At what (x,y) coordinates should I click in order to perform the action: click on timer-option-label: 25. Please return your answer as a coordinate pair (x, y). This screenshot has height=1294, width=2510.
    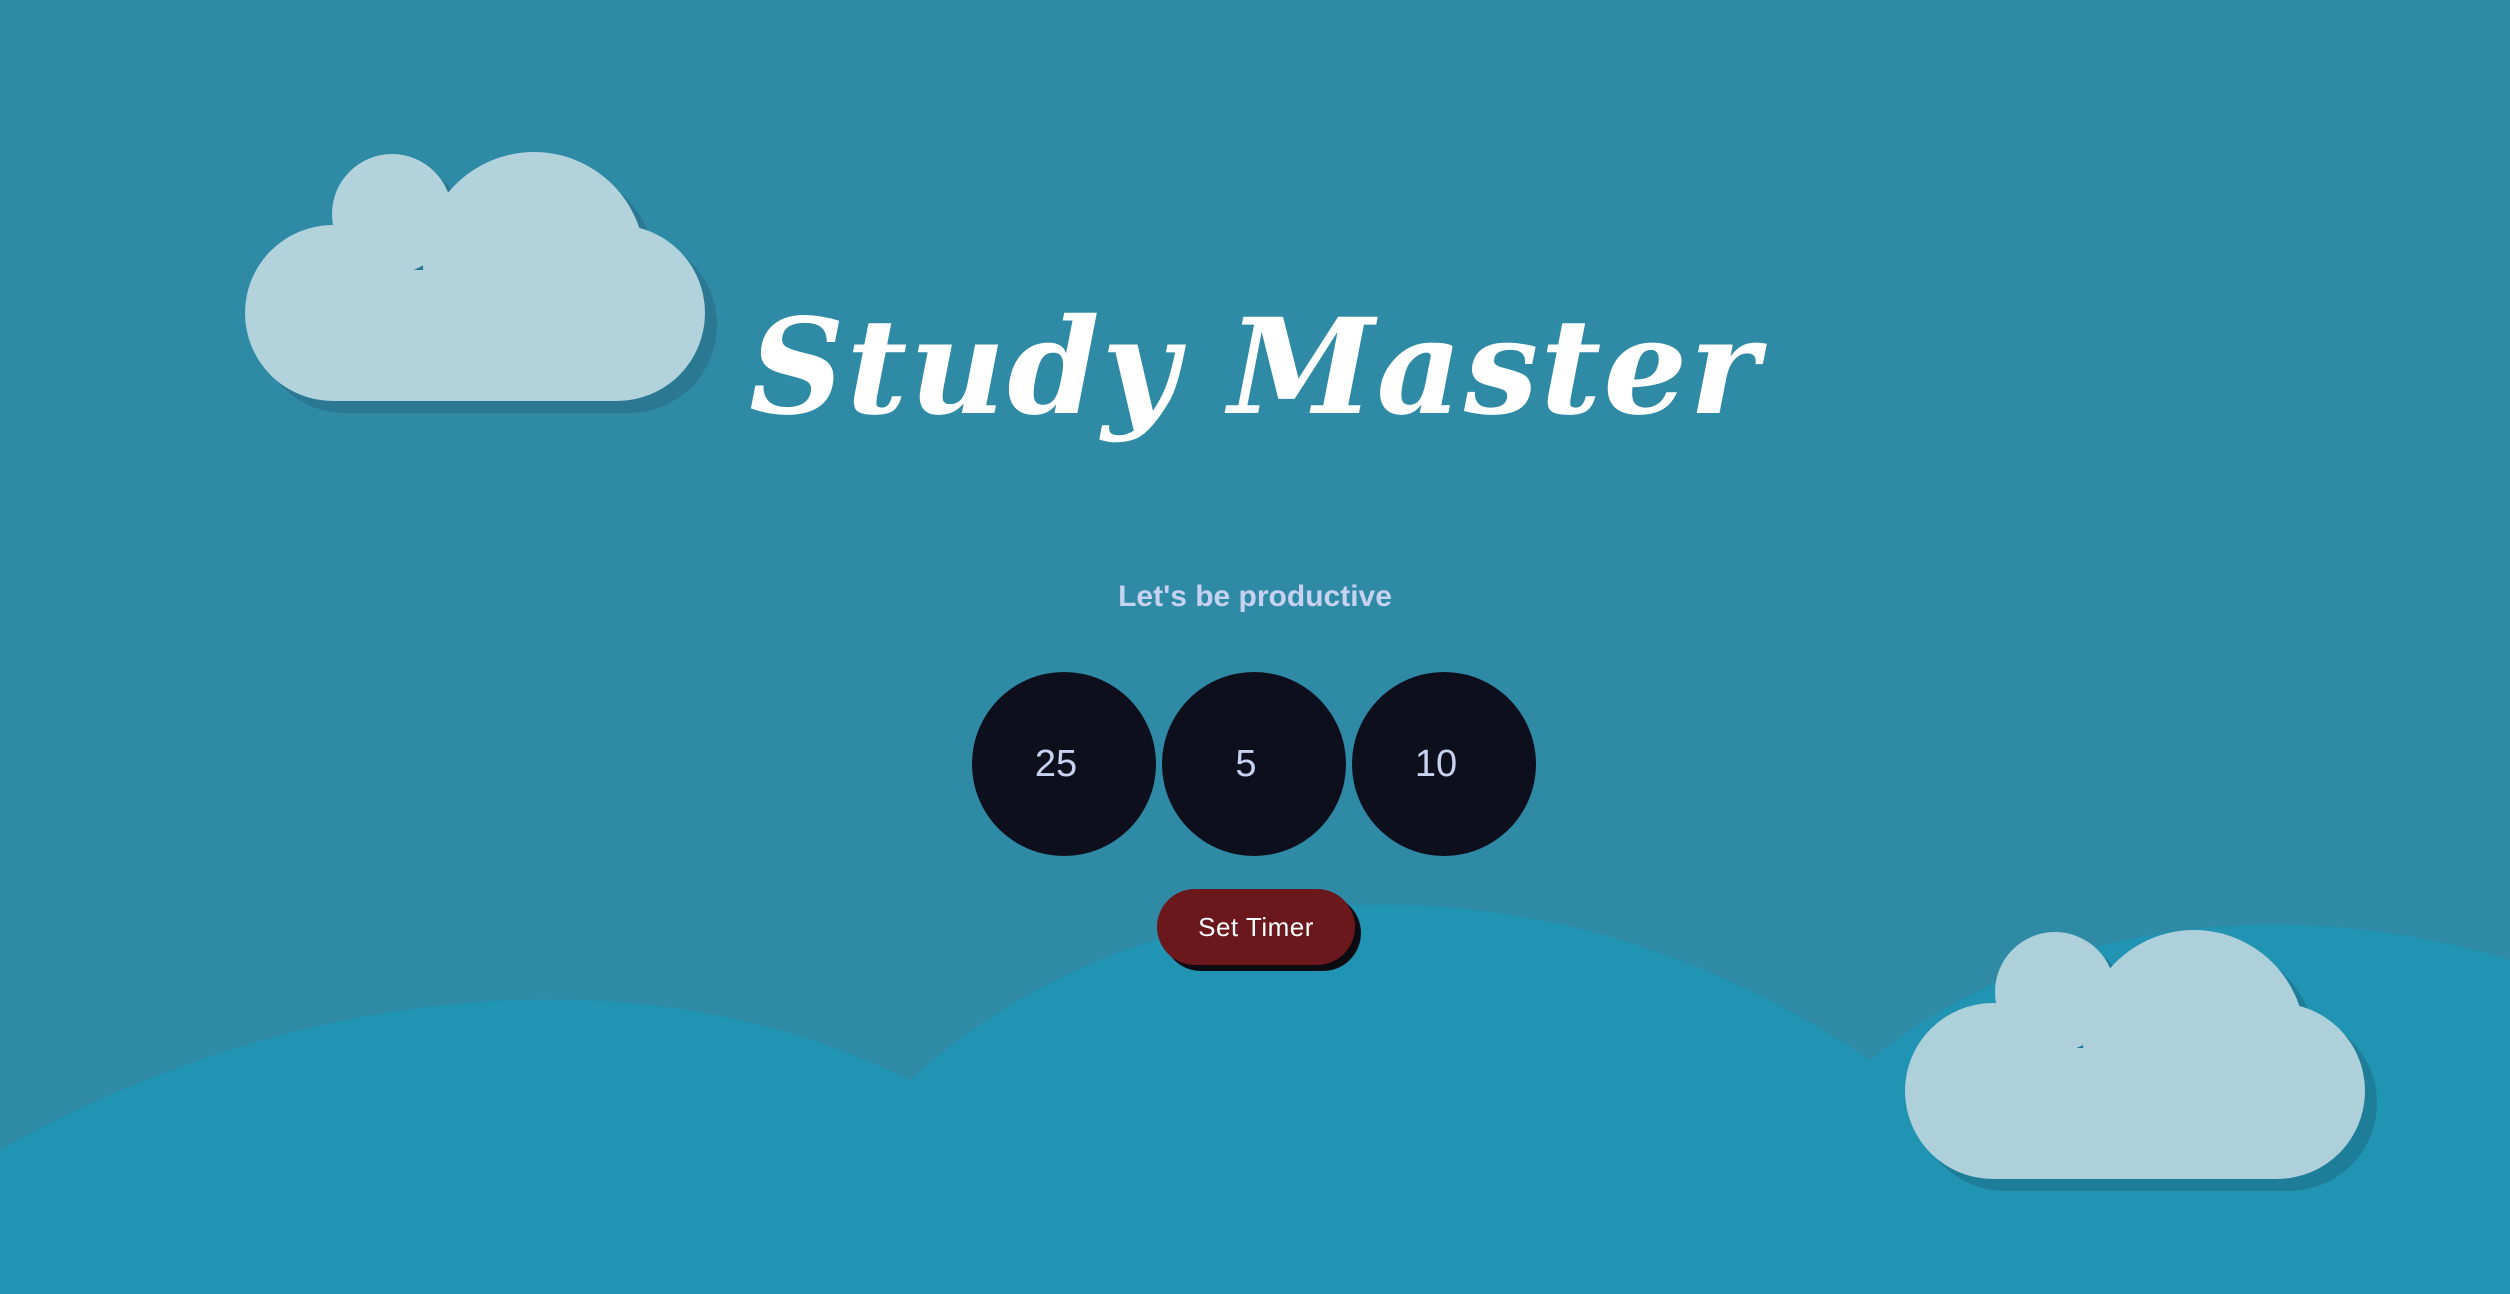
    Looking at the image, I should click on (1056, 763).